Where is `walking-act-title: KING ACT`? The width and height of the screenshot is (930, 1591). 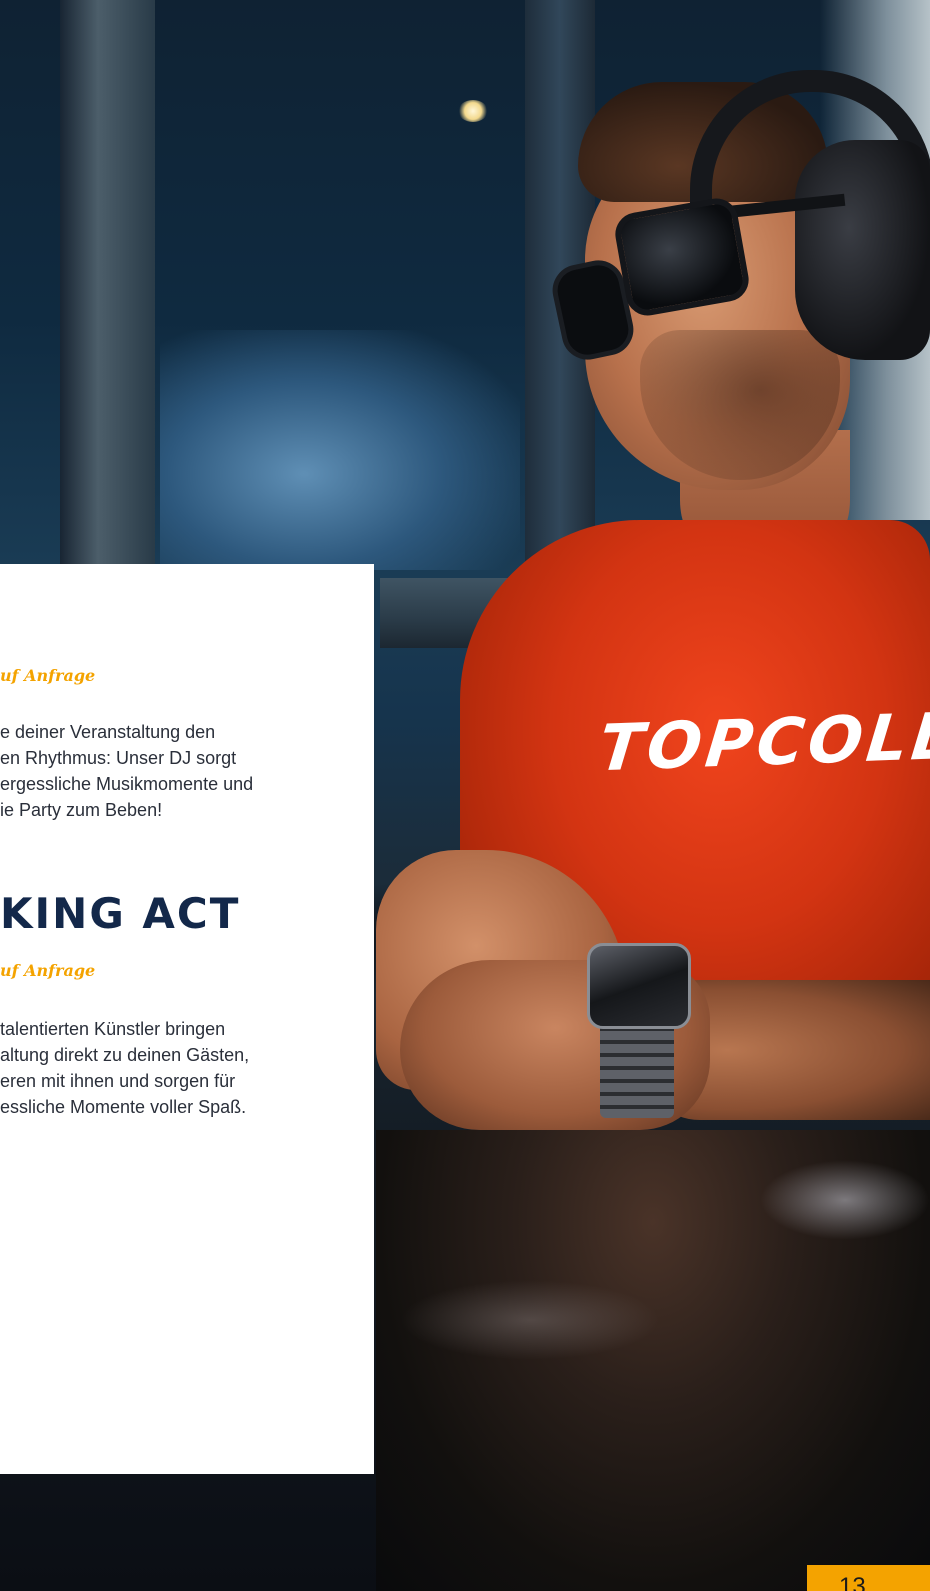 walking-act-title: KING ACT is located at coordinates (120, 913).